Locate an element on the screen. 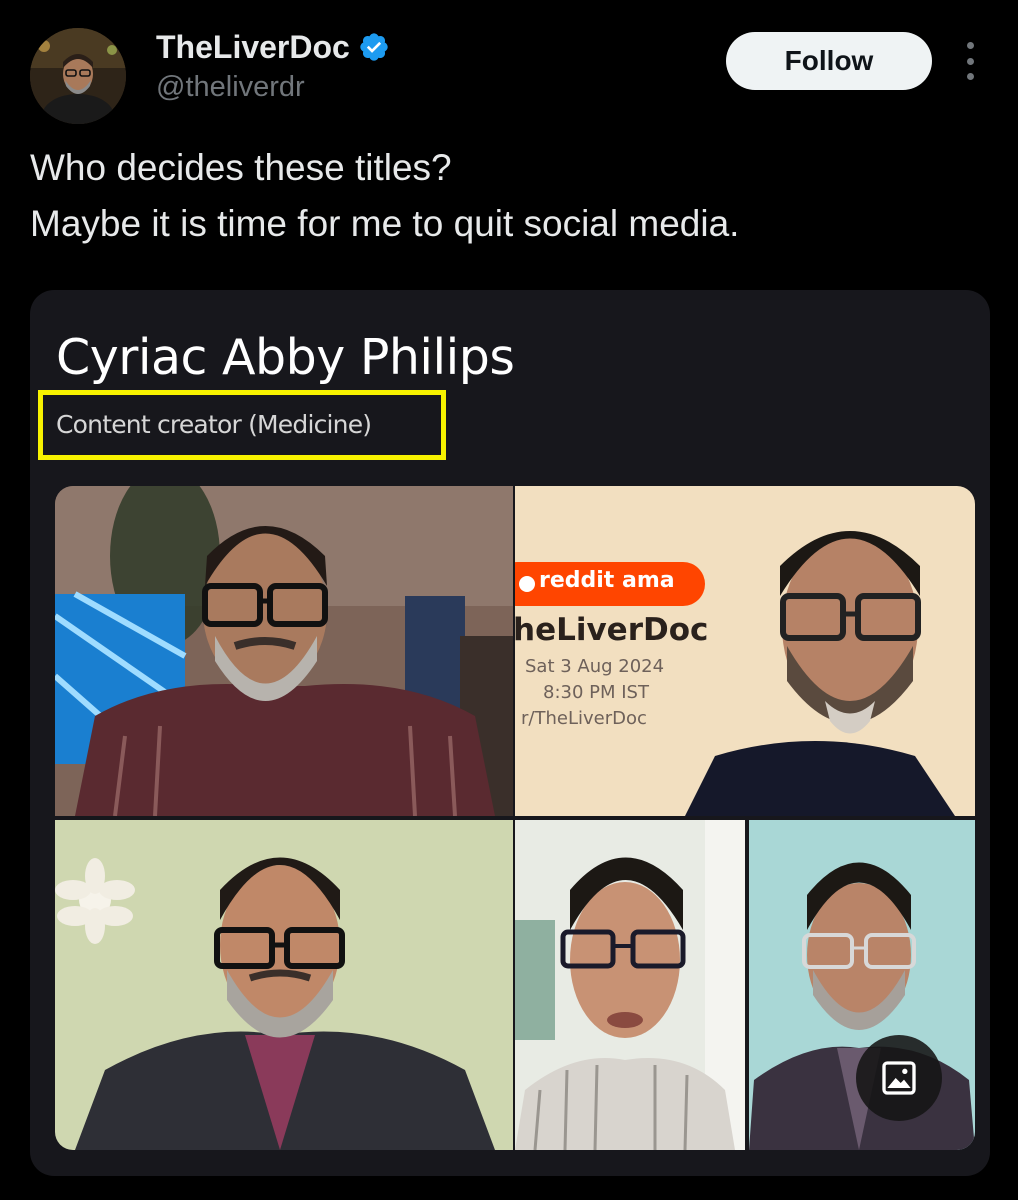 The width and height of the screenshot is (1018, 1200). avatar is located at coordinates (78, 76).